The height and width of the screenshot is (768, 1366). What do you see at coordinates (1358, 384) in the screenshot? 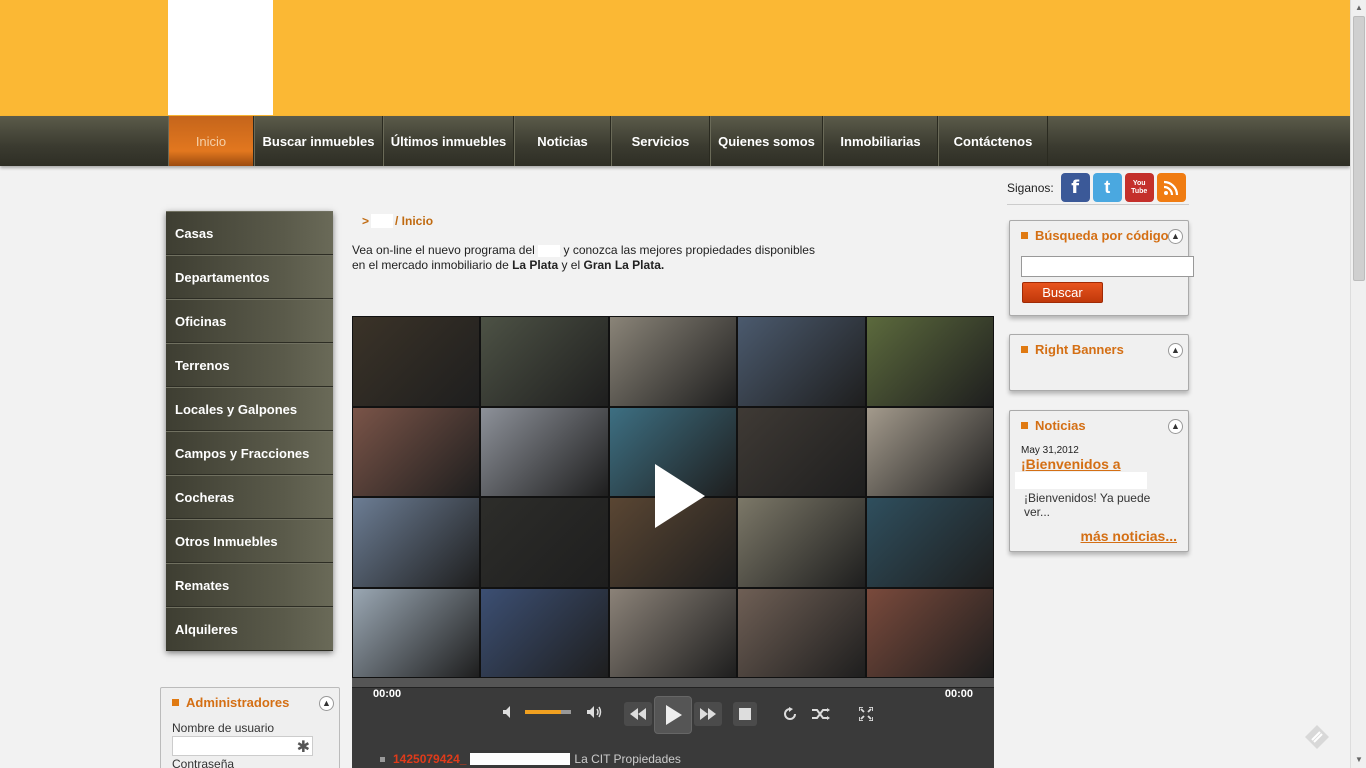
I see `page-scrollbar: ▲ ▼` at bounding box center [1358, 384].